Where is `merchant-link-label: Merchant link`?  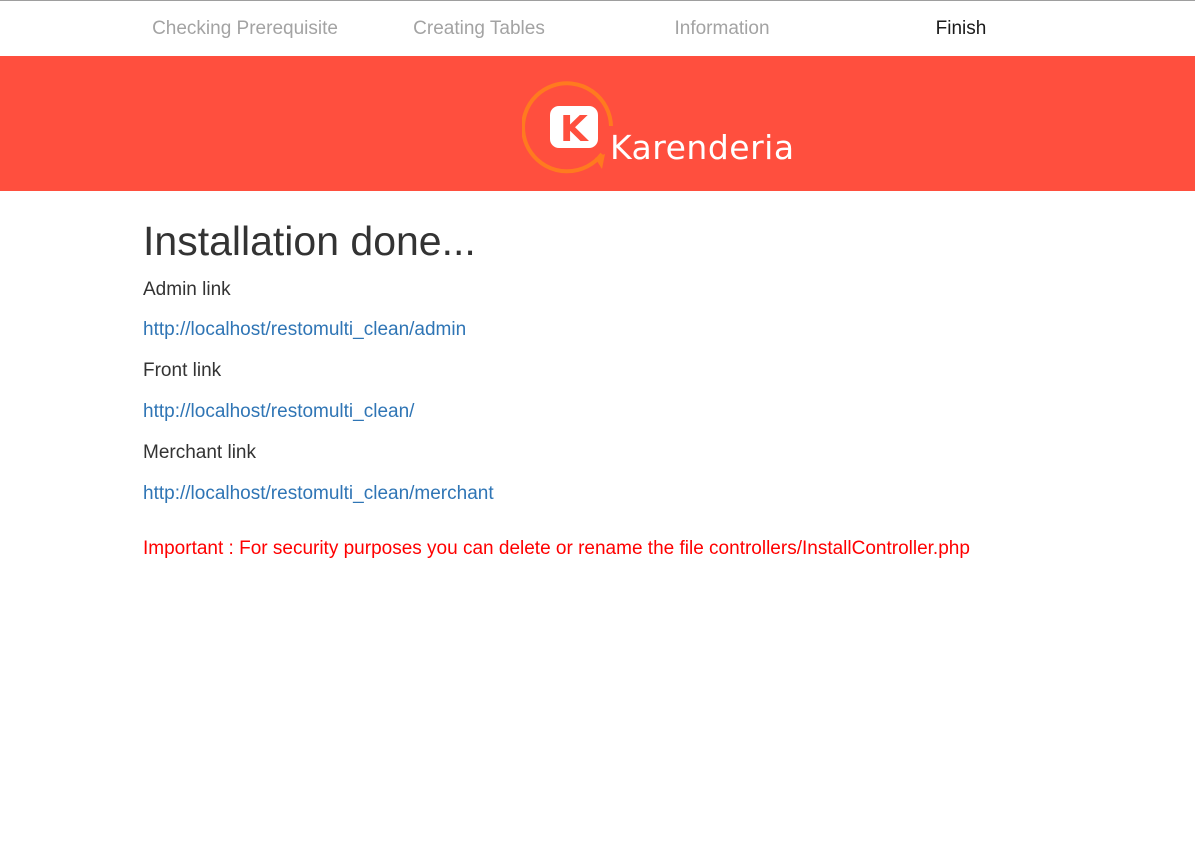 merchant-link-label: Merchant link is located at coordinates (199, 452).